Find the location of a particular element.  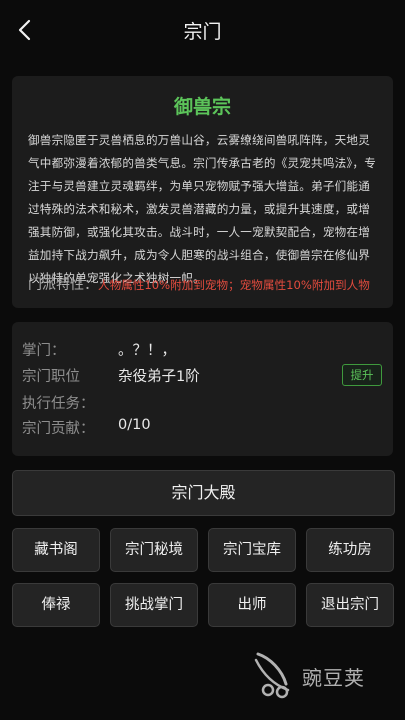

training-room-button: 练功房 is located at coordinates (350, 550).